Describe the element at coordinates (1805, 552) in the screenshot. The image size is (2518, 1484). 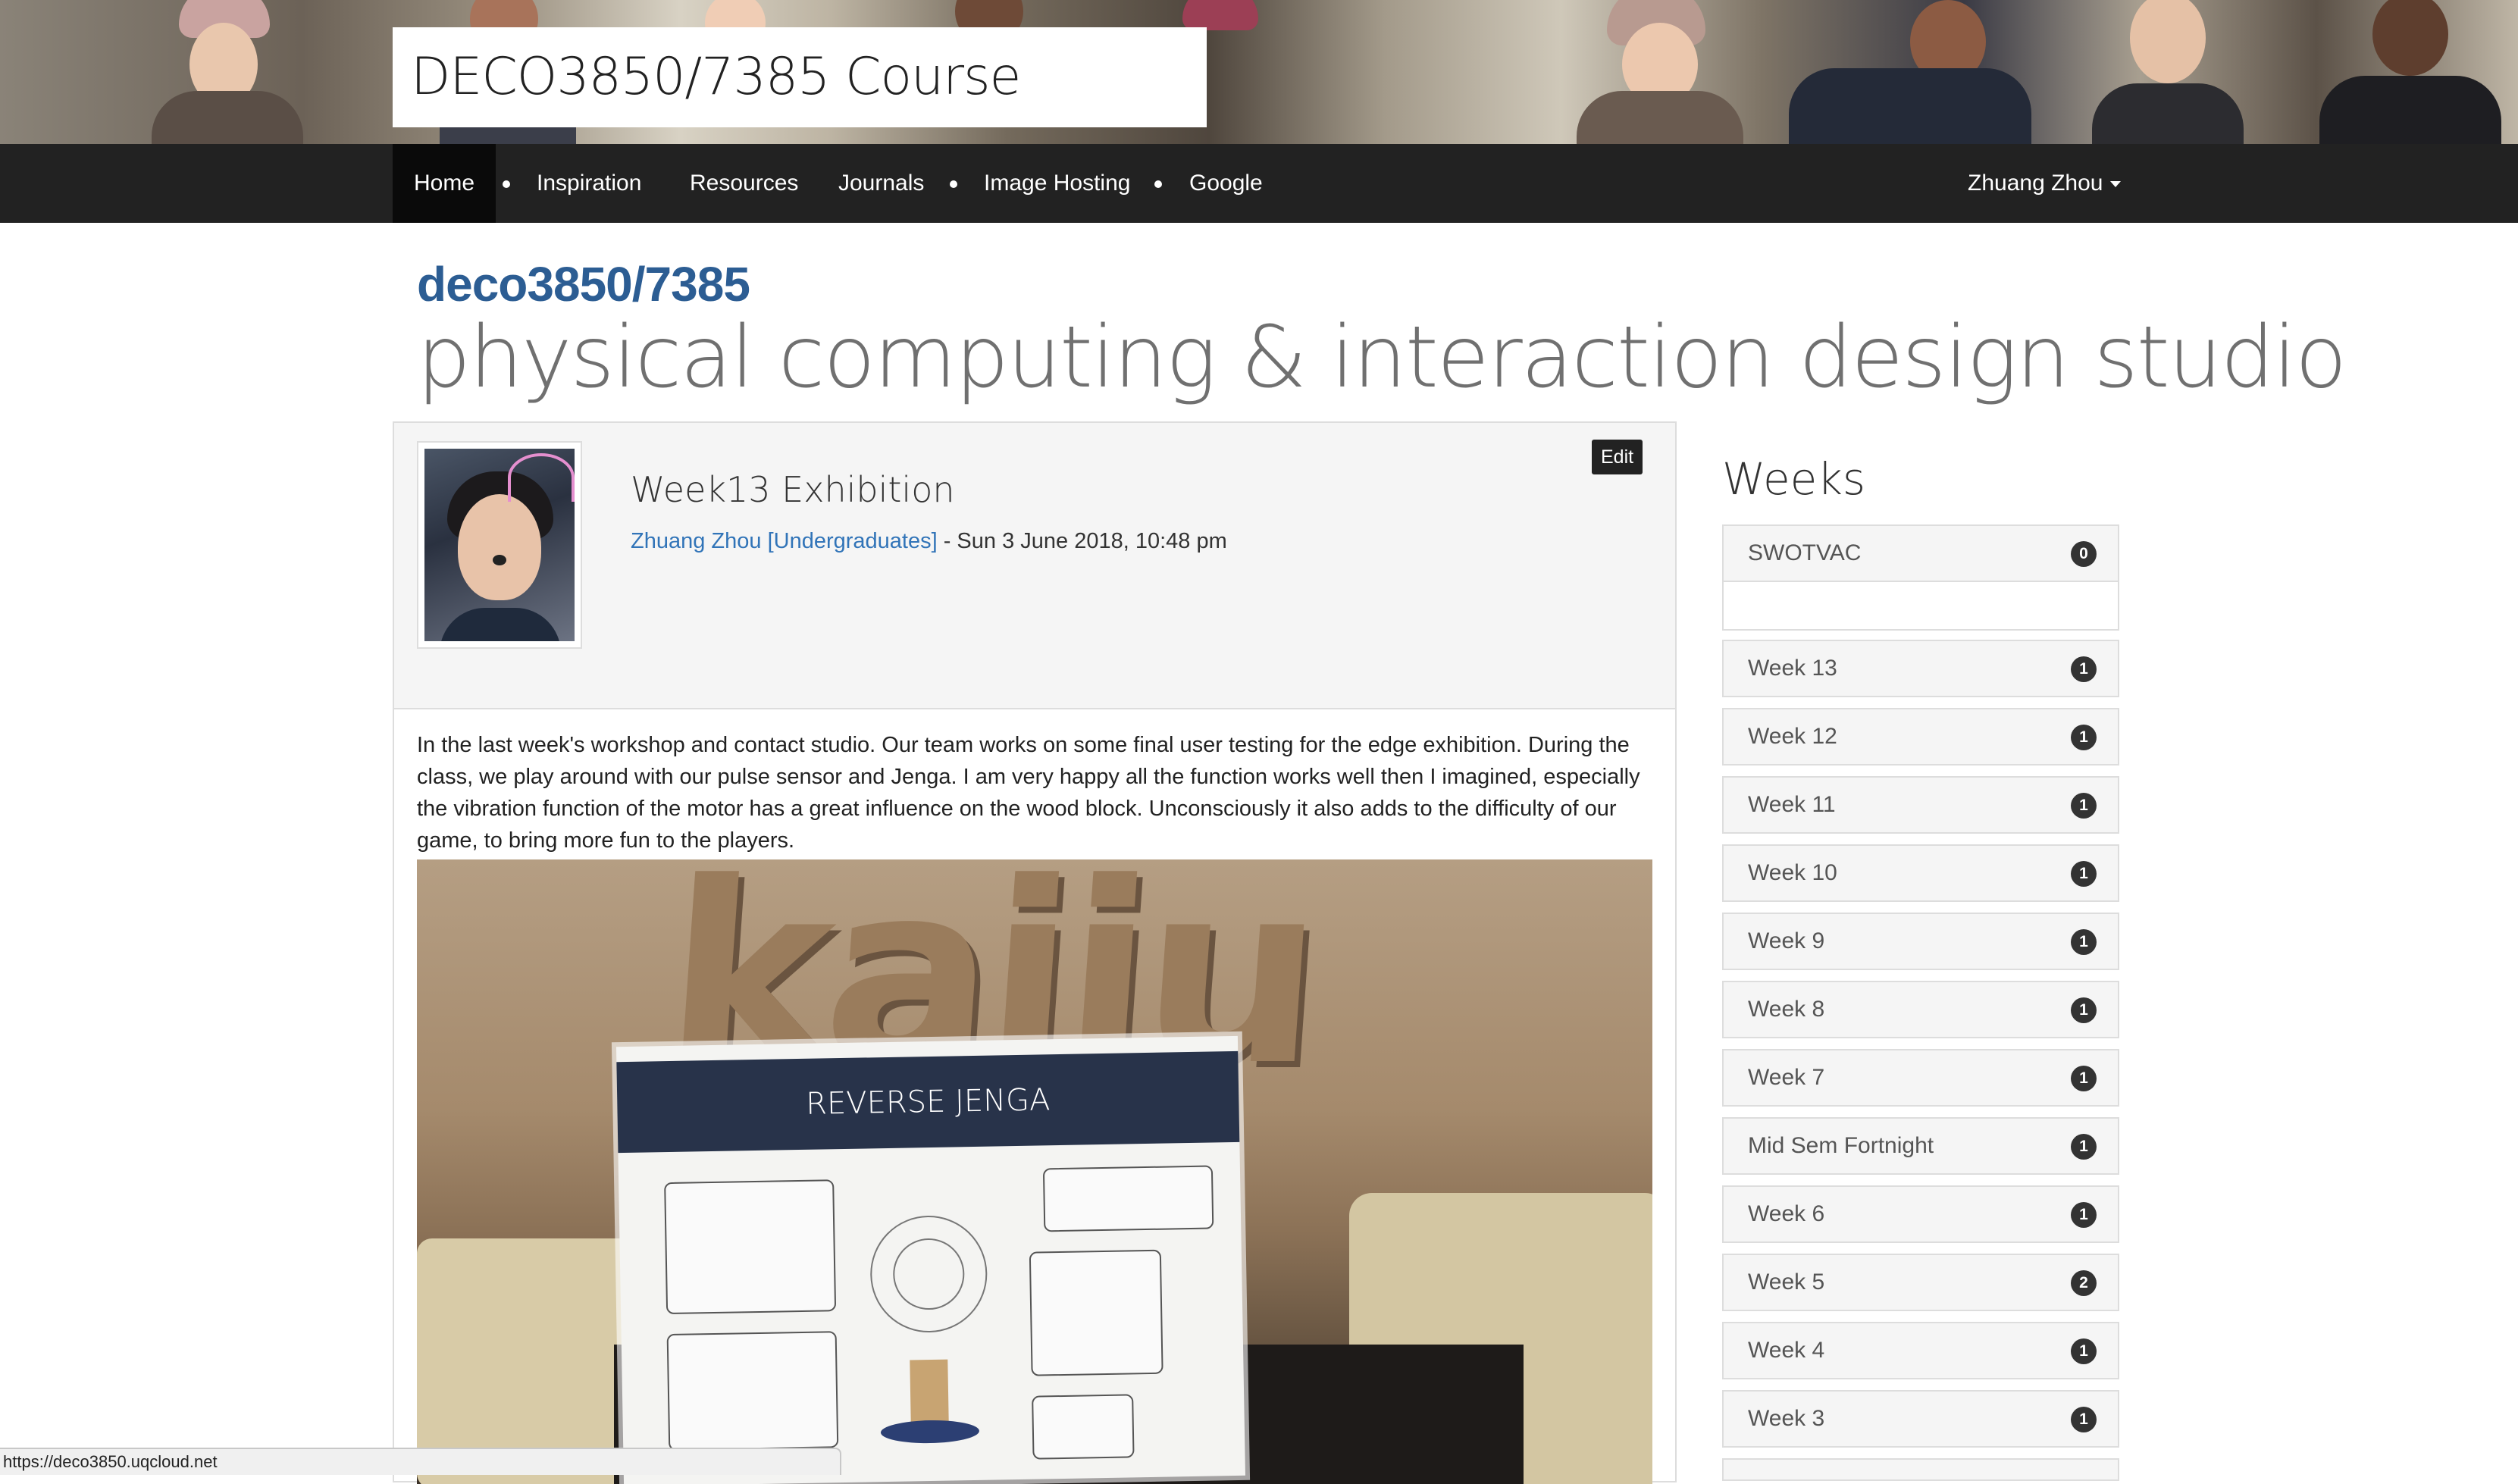
I see `week-label: SWOTVAC` at that location.